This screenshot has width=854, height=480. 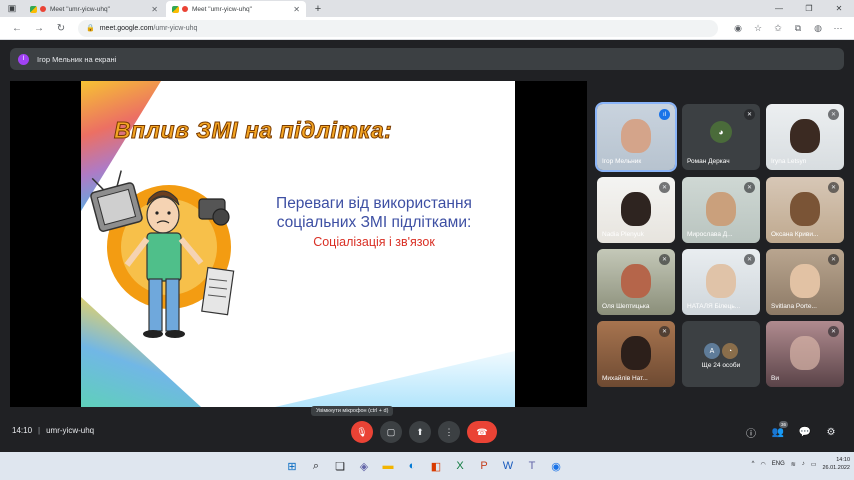 What do you see at coordinates (623, 234) in the screenshot?
I see `participant-name: Nadia Plenyuk` at bounding box center [623, 234].